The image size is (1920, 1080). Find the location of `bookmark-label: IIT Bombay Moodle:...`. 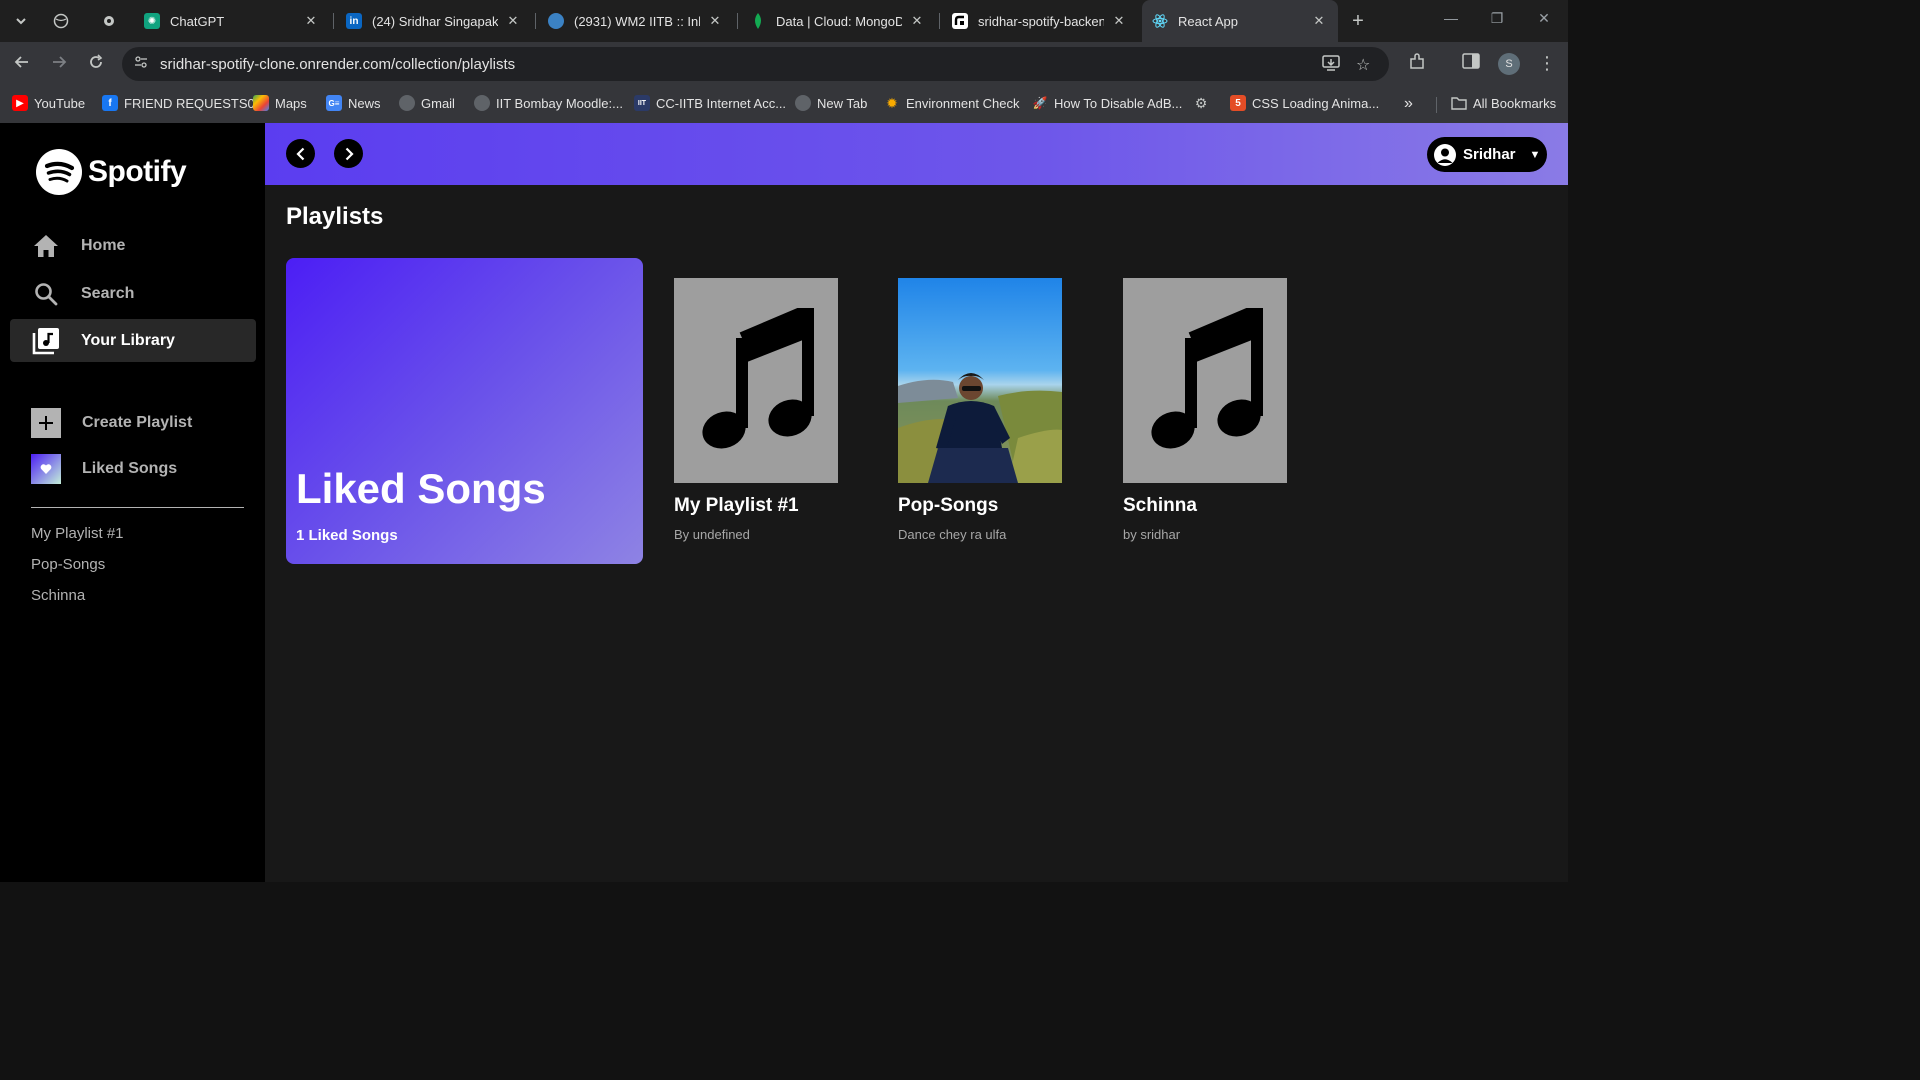

bookmark-label: IIT Bombay Moodle:... is located at coordinates (559, 103).